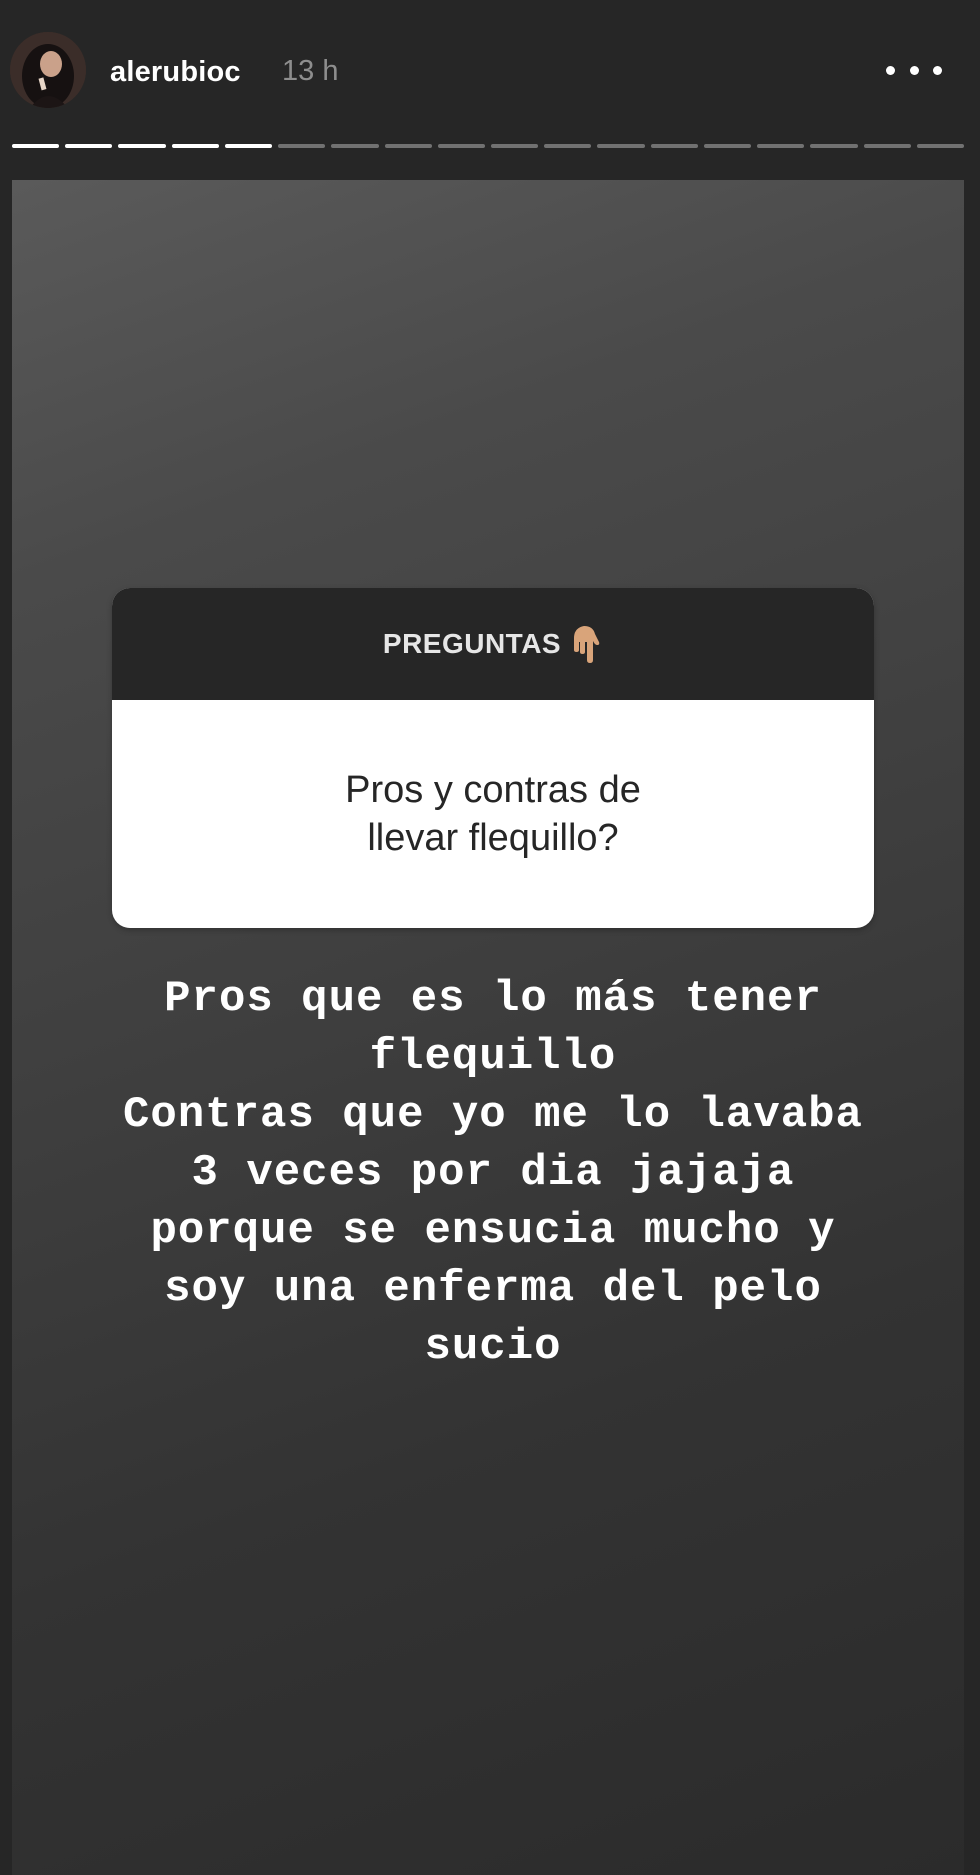  I want to click on story-header: alerubioc 13 h, so click(490, 70).